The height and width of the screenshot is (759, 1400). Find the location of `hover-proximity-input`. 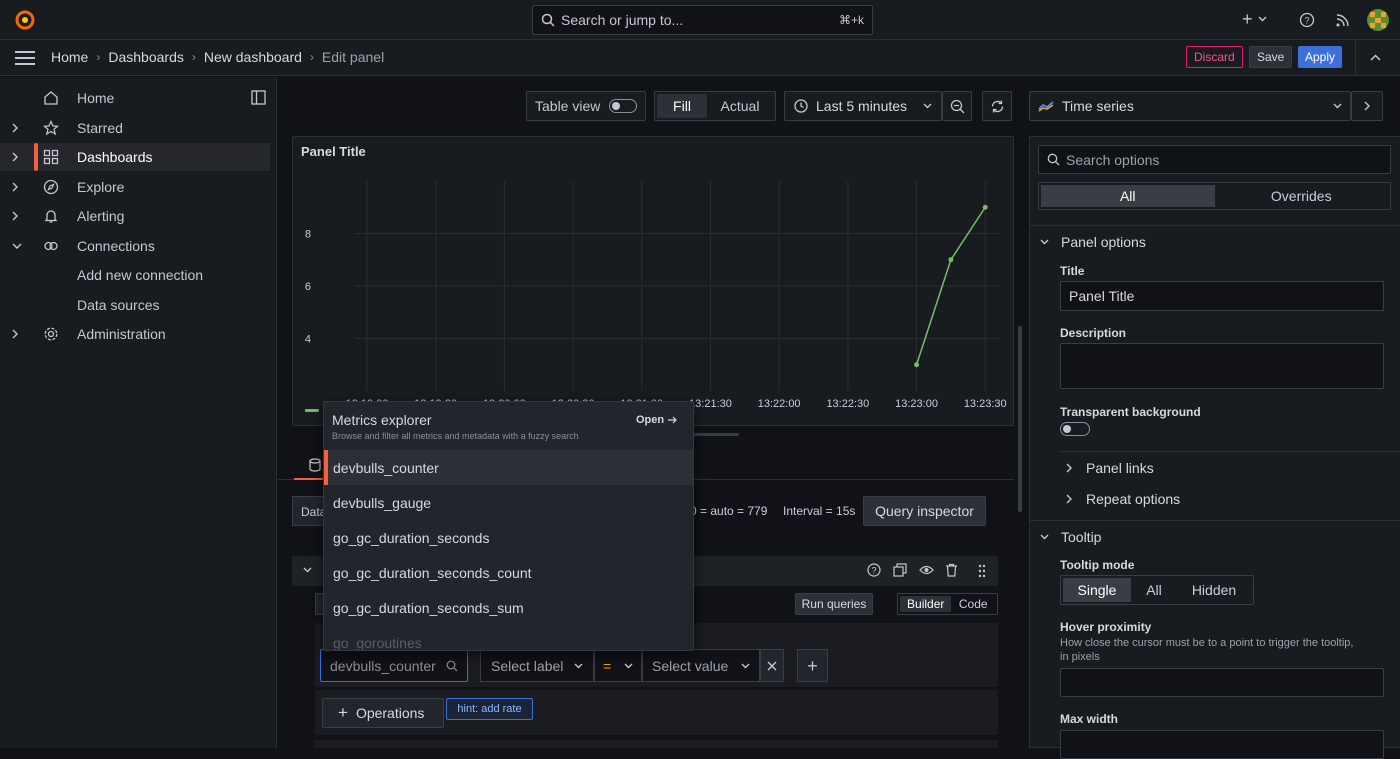

hover-proximity-input is located at coordinates (1222, 682).